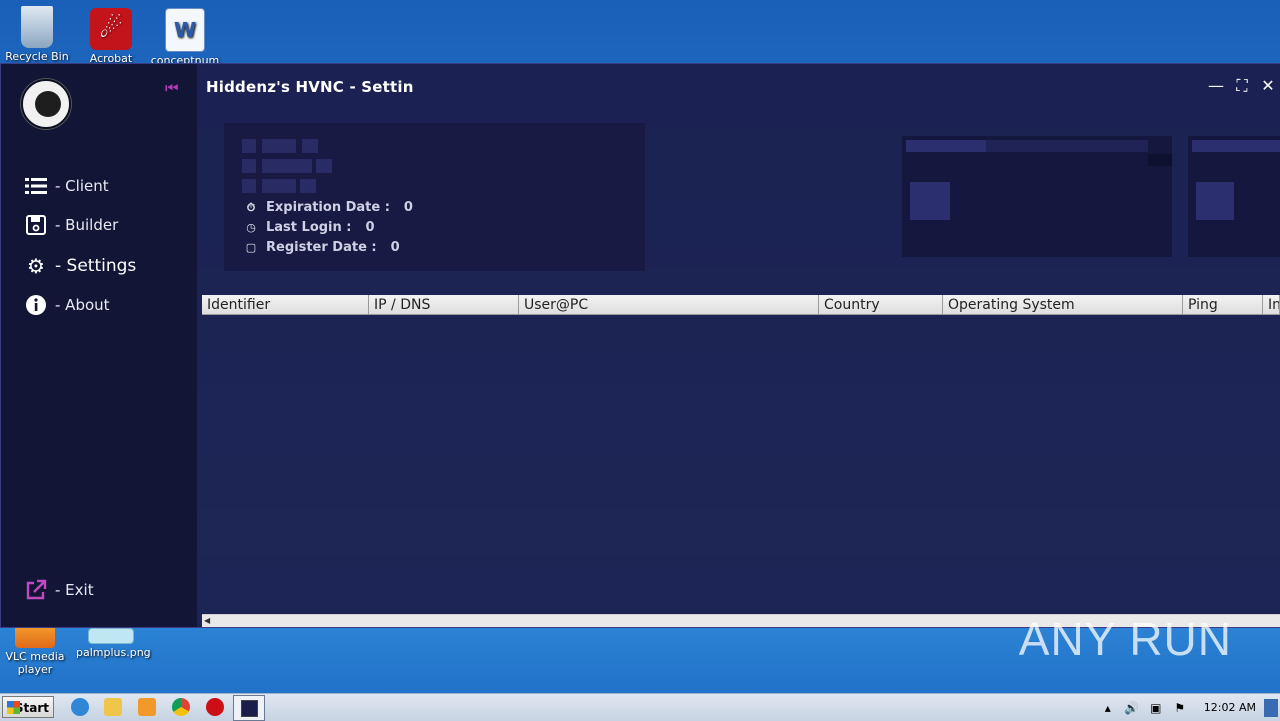 This screenshot has height=721, width=1280. Describe the element at coordinates (35, 636) in the screenshot. I see `vlc-icon` at that location.